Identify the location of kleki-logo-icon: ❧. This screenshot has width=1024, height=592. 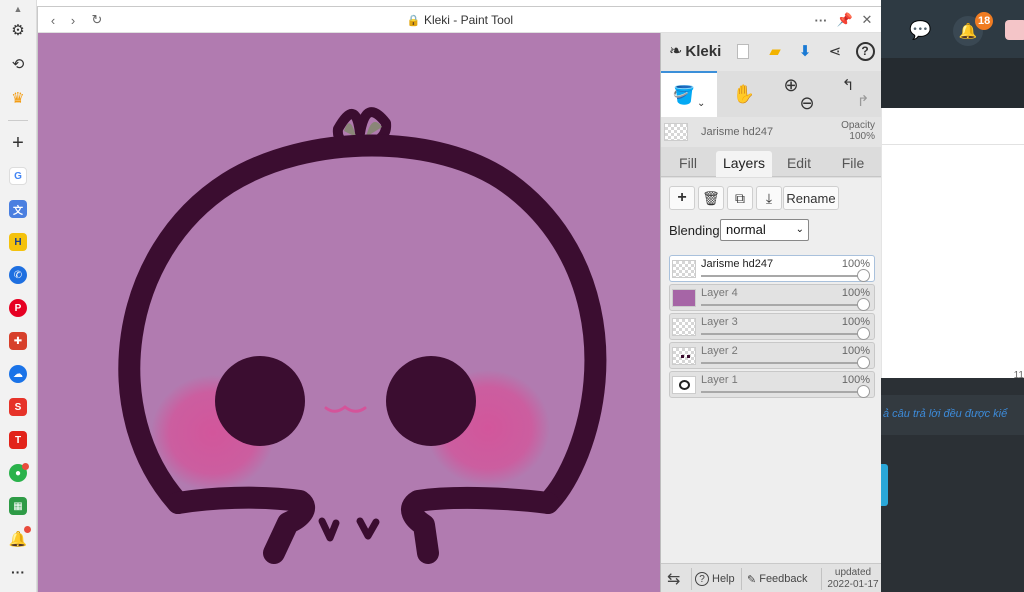
(676, 51).